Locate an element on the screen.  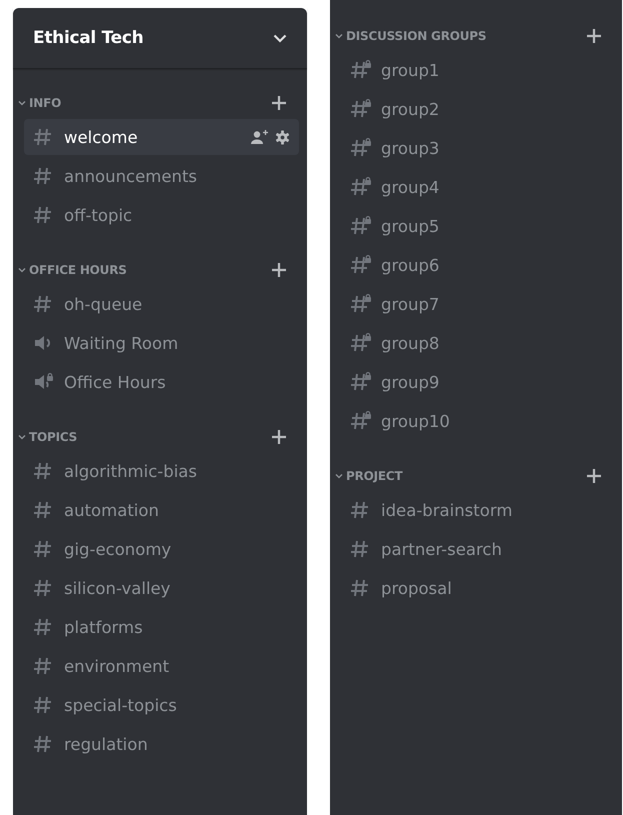
channel-item: silicon-valley is located at coordinates (161, 588).